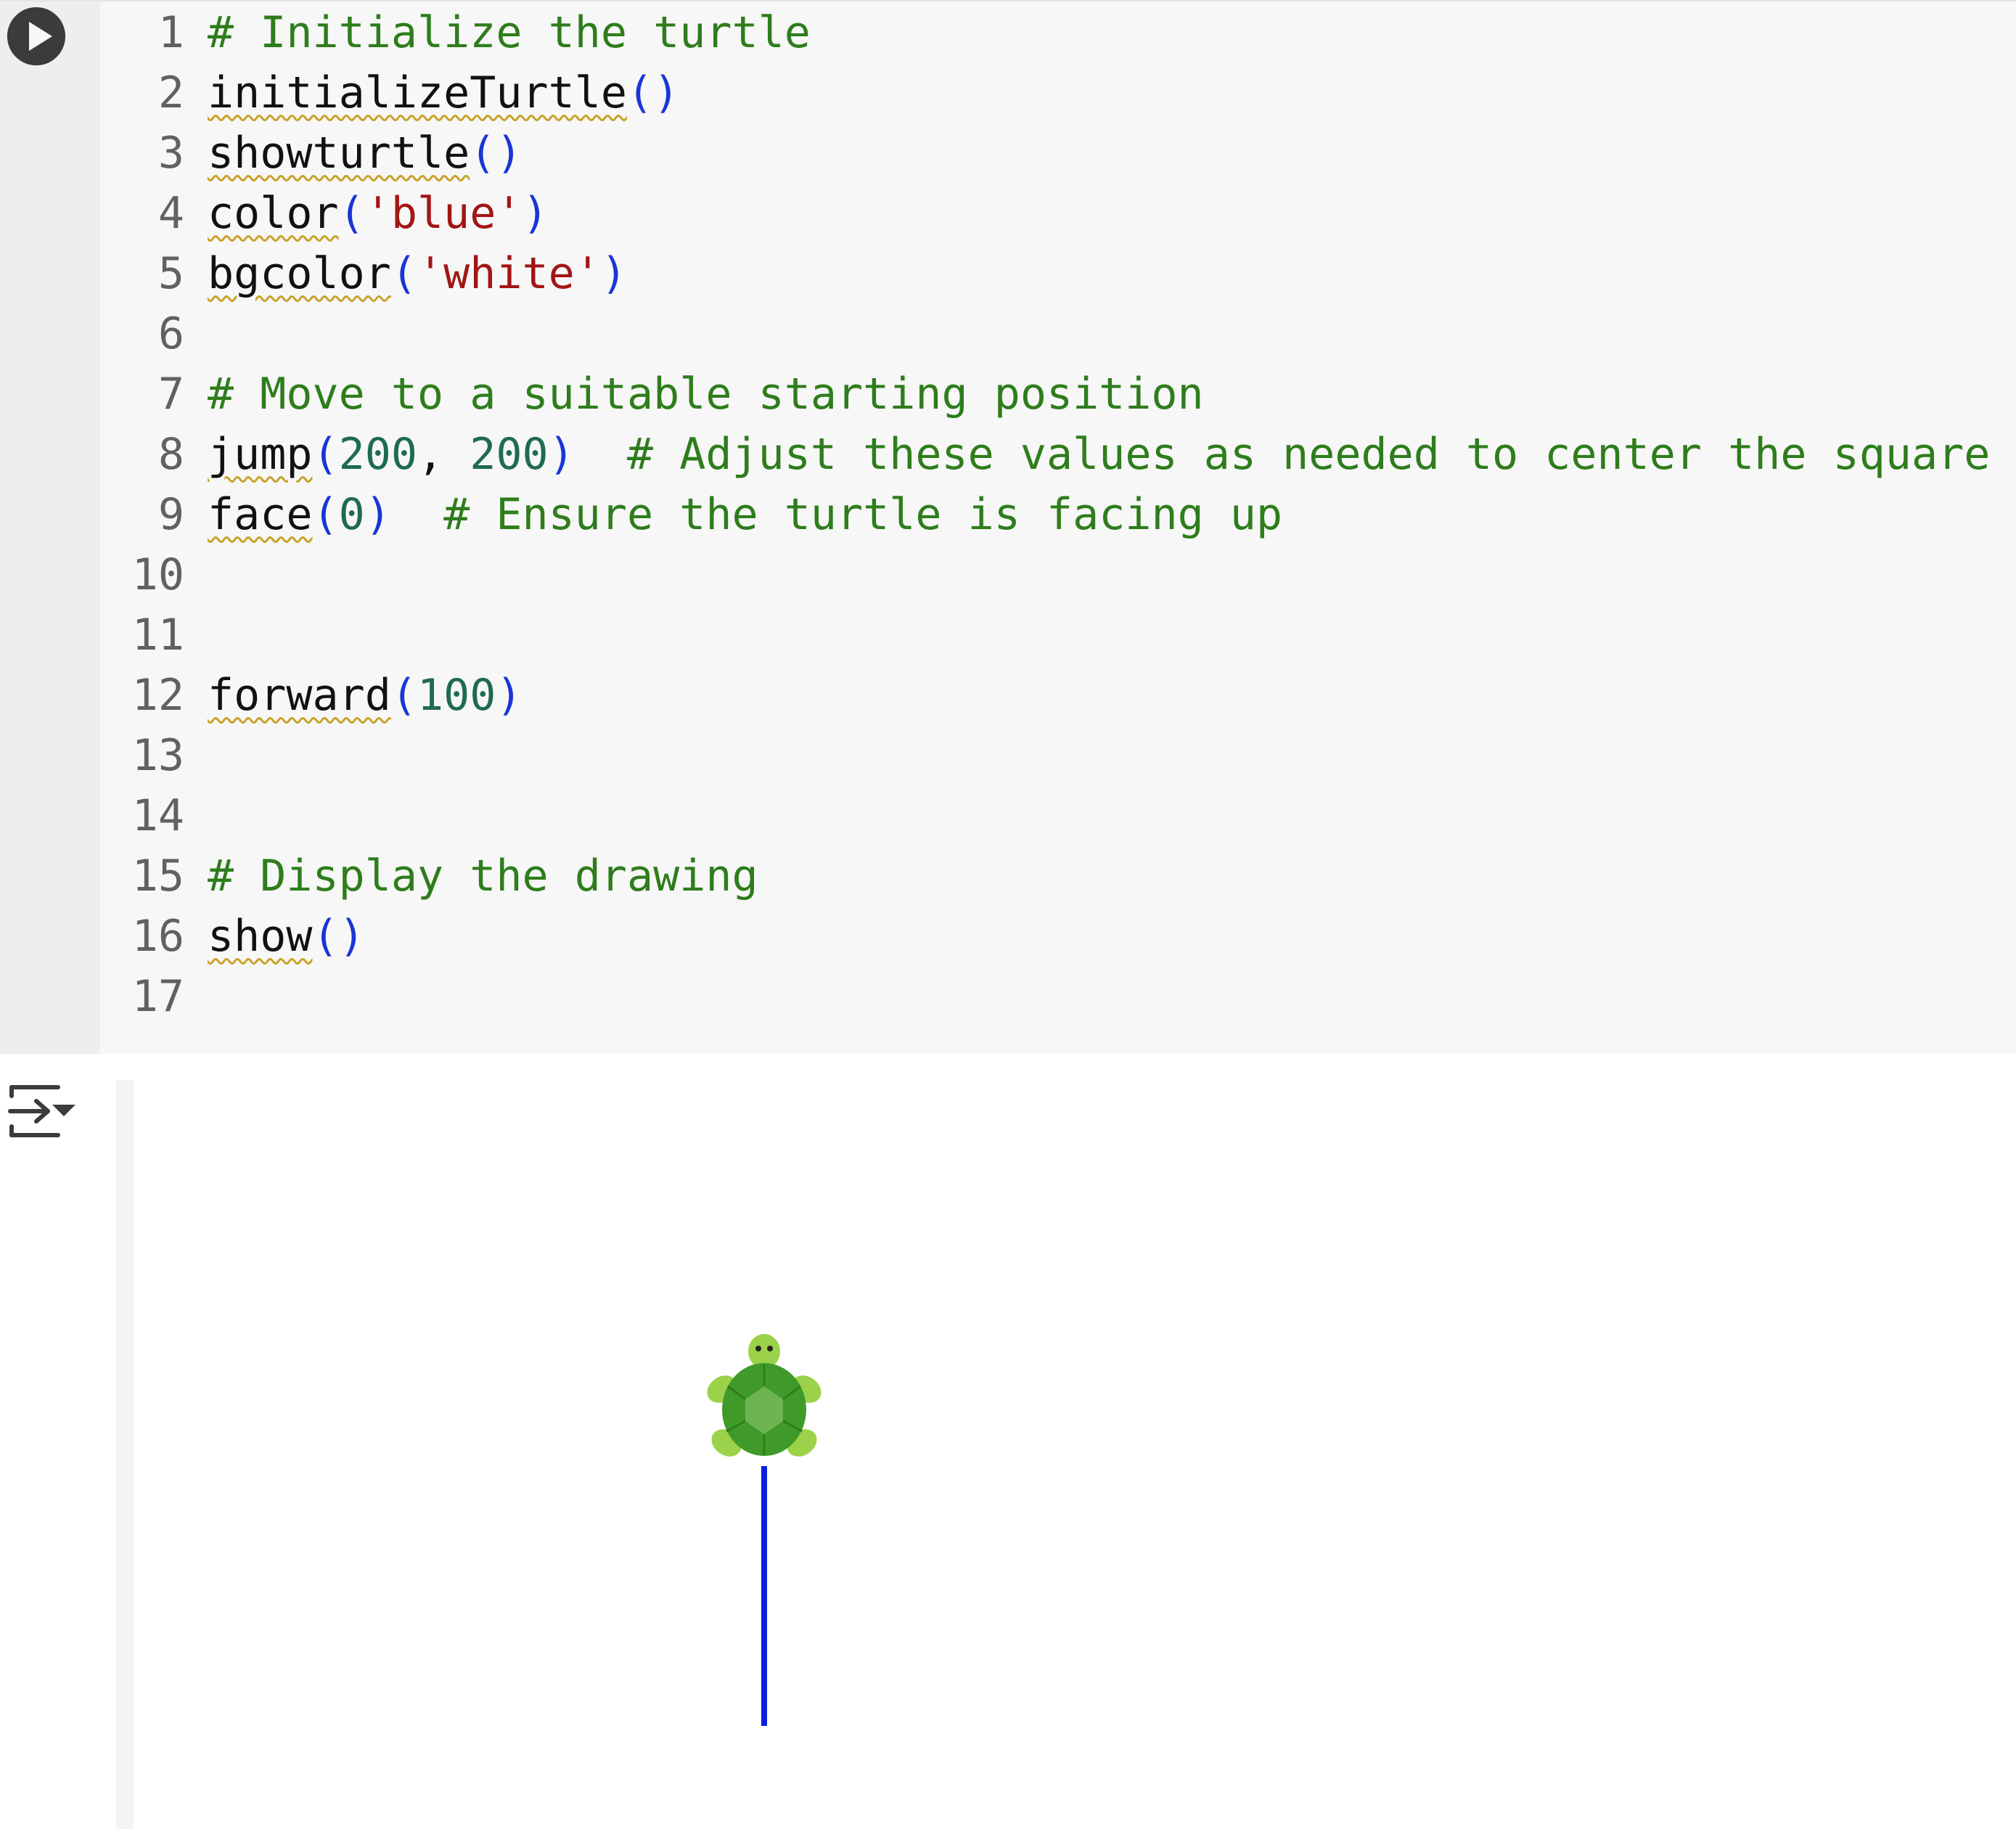  I want to click on output-toggle-button, so click(41, 1111).